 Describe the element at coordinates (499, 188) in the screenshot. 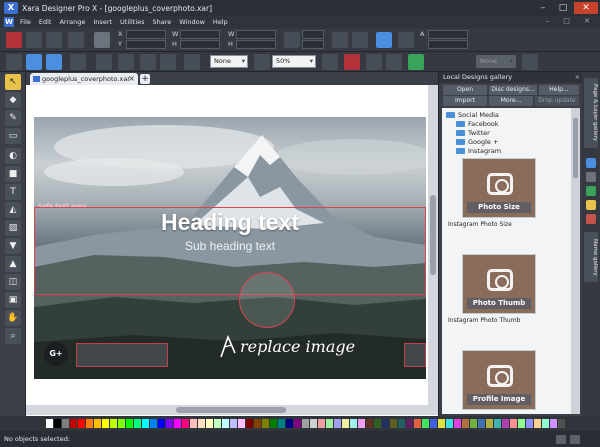

I see `design-thumb-photo-size: Photo Size` at that location.